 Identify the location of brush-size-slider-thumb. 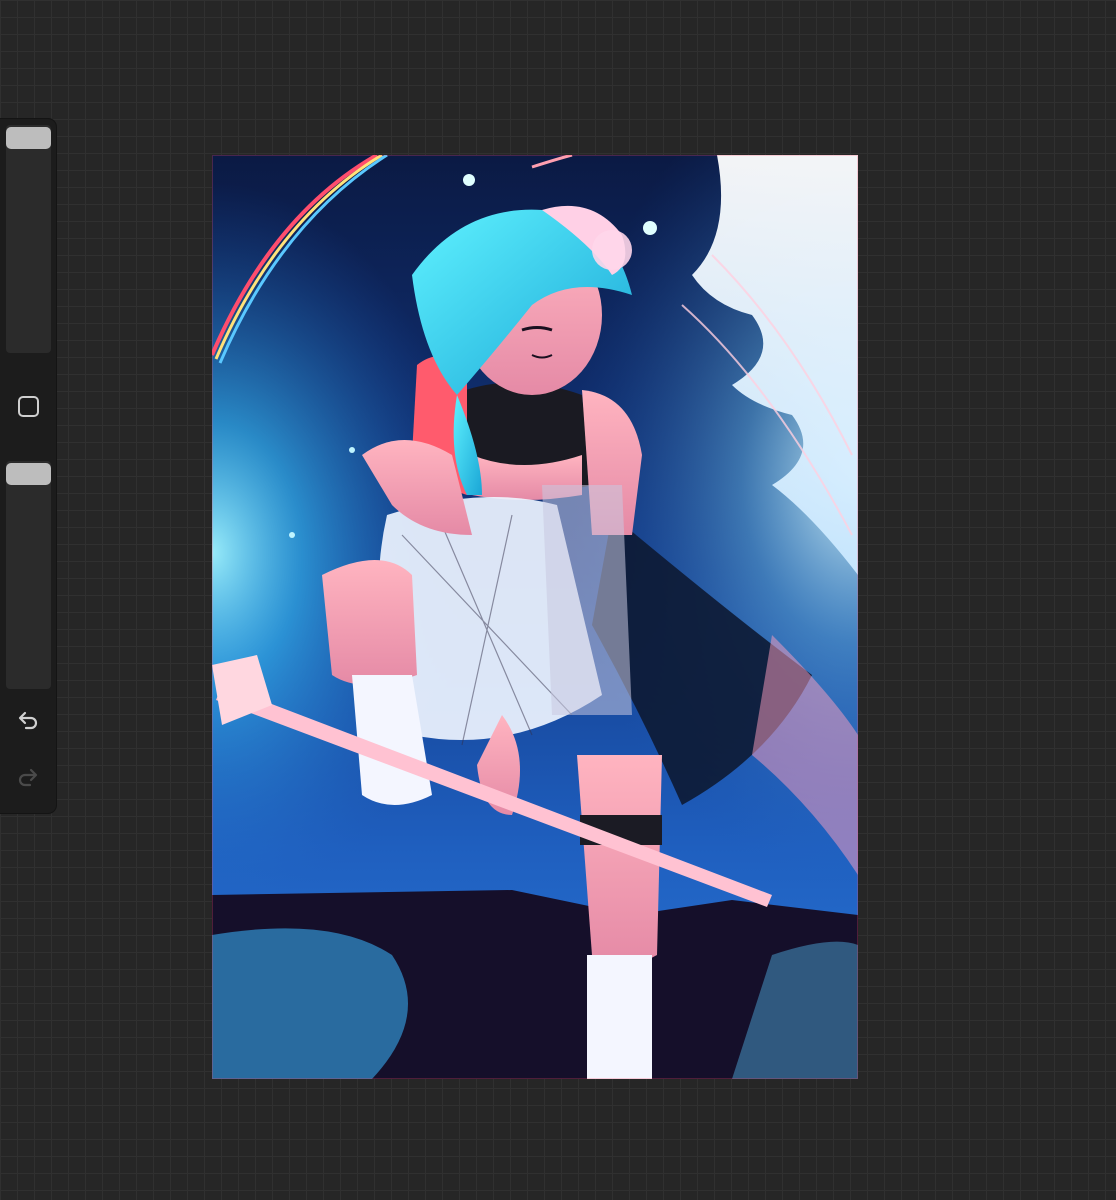
(28, 138).